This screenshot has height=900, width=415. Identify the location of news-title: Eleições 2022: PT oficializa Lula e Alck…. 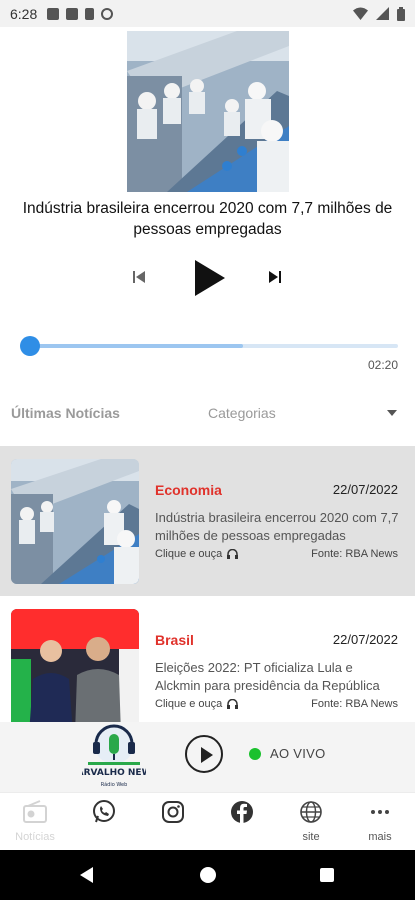
(267, 676).